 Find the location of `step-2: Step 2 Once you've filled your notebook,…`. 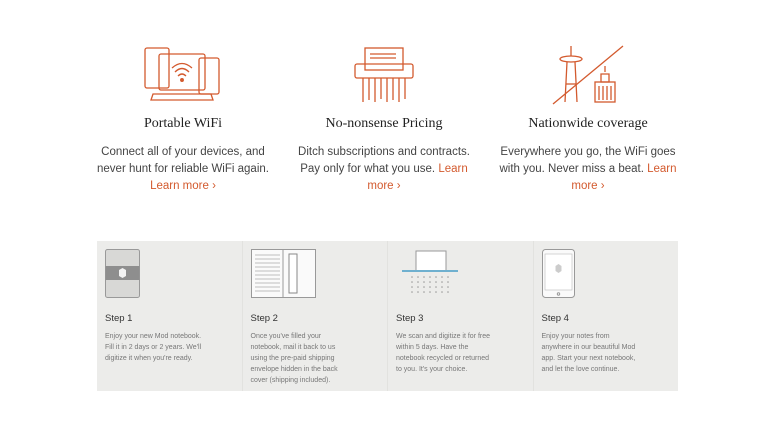

step-2: Step 2 Once you've filled your notebook,… is located at coordinates (315, 316).